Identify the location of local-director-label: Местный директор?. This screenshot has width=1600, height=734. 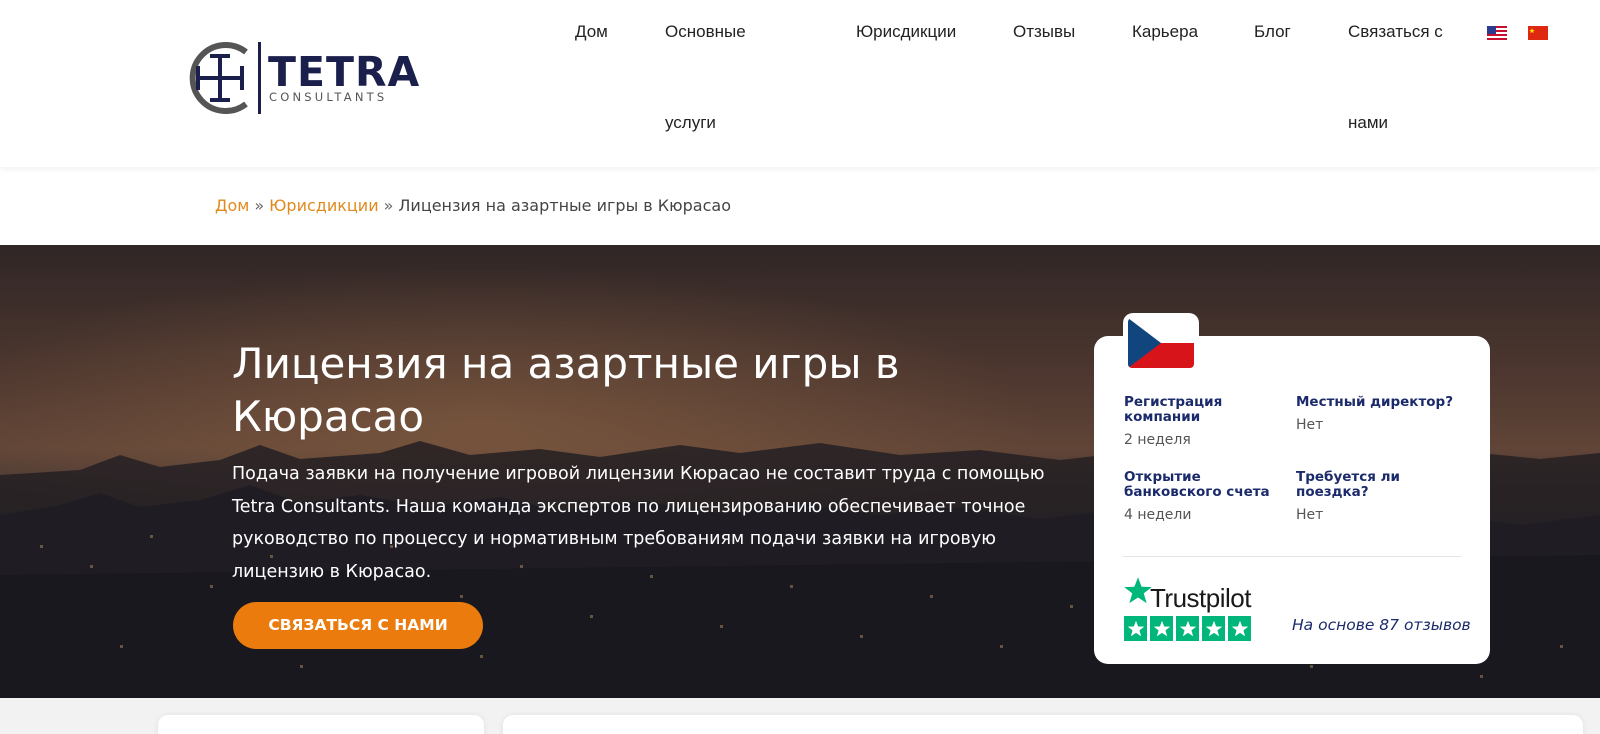
(1375, 402).